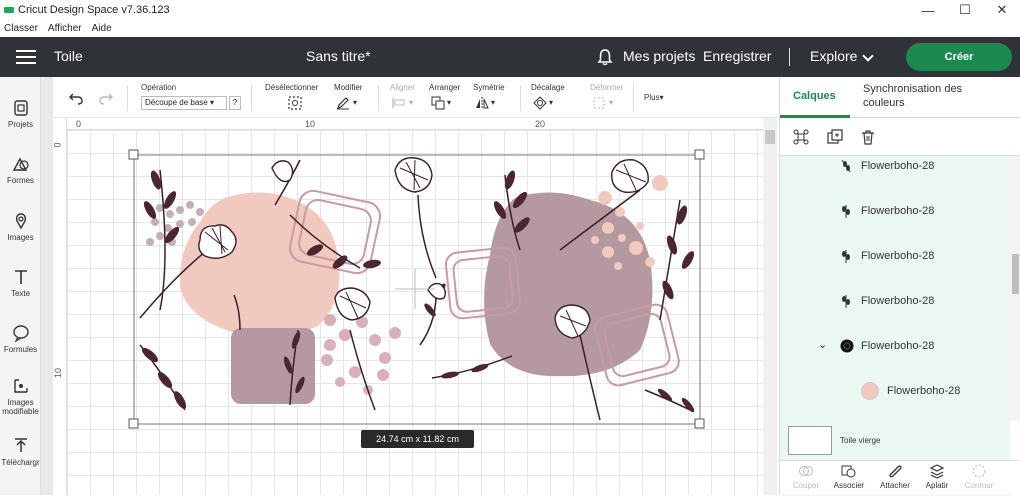 Image resolution: width=1020 pixels, height=496 pixels. I want to click on attacher-button: Attacher, so click(895, 476).